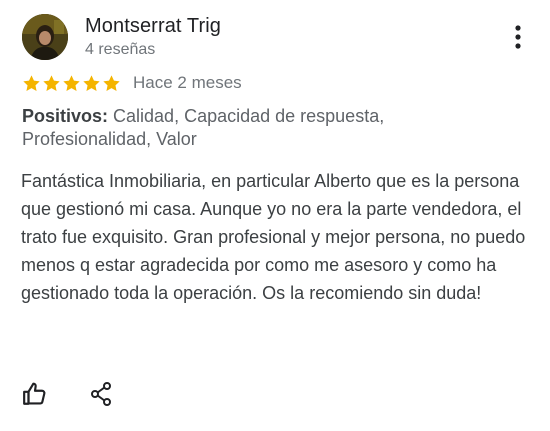  Describe the element at coordinates (101, 396) in the screenshot. I see `share-icon` at that location.